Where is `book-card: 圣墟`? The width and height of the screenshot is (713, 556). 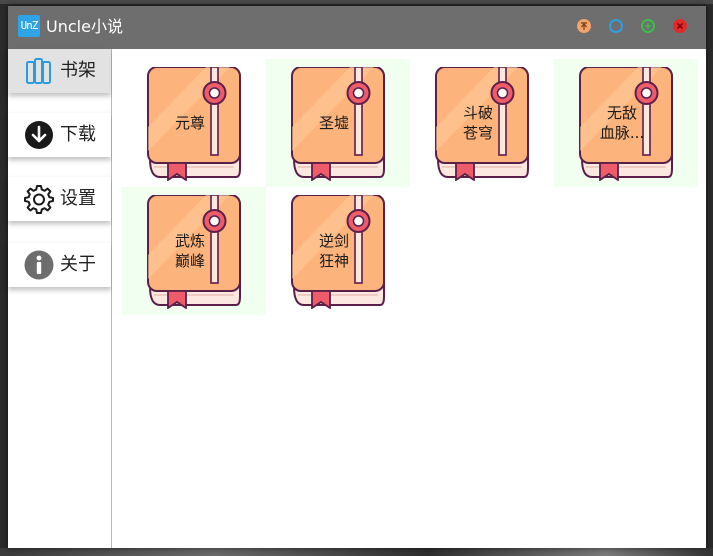 book-card: 圣墟 is located at coordinates (338, 123).